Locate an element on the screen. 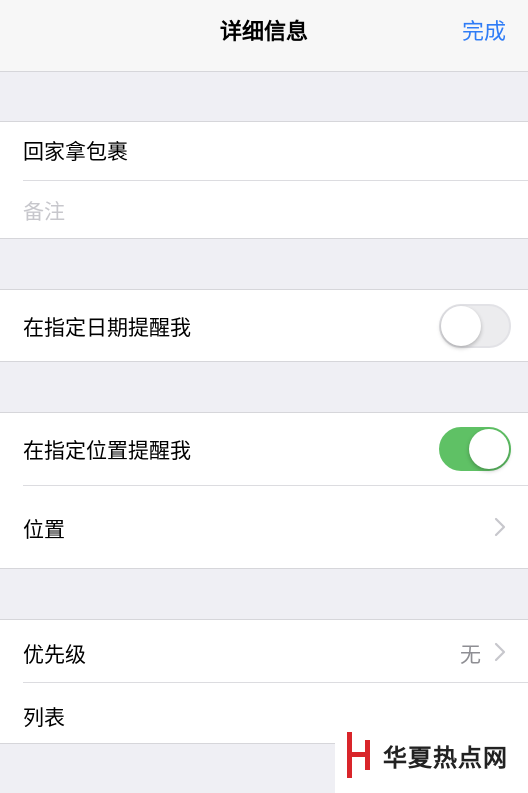 This screenshot has height=793, width=528. notes-field: 备注 is located at coordinates (44, 211).